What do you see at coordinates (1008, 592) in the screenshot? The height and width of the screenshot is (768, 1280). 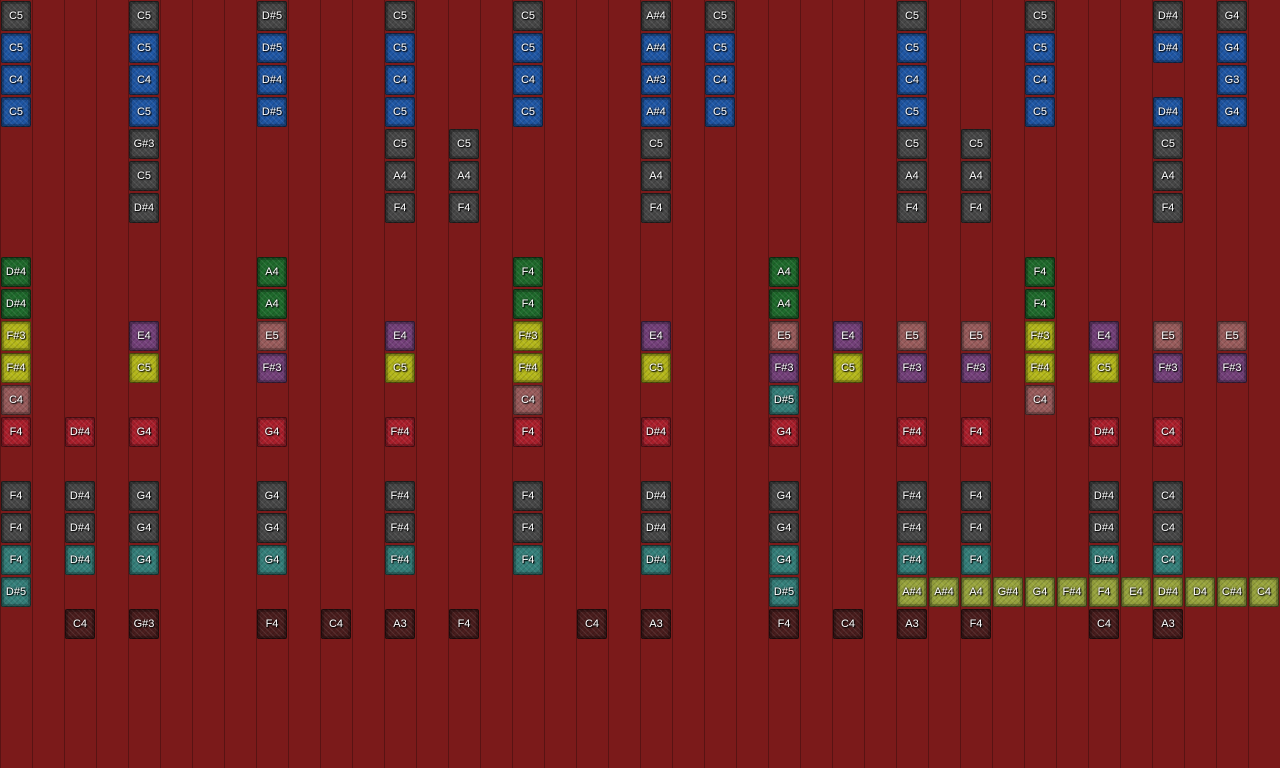 I see `note-block: G#4` at bounding box center [1008, 592].